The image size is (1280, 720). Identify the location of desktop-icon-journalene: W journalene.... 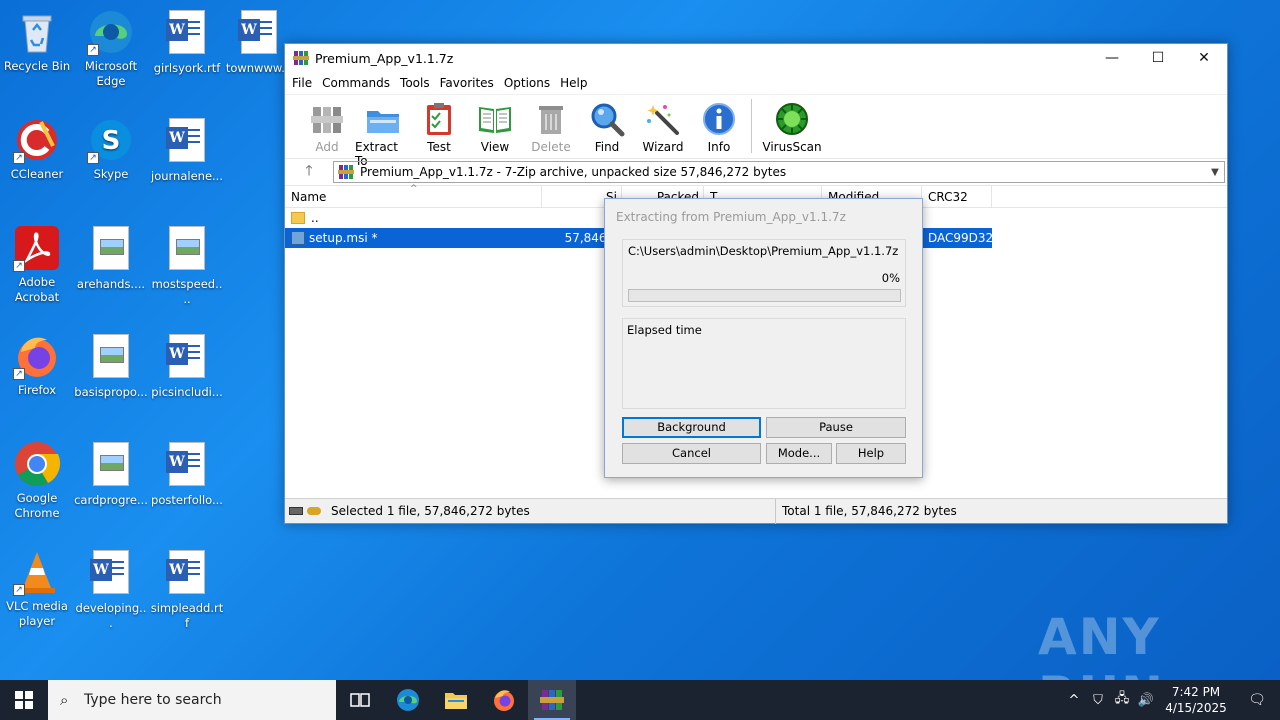
(187, 150).